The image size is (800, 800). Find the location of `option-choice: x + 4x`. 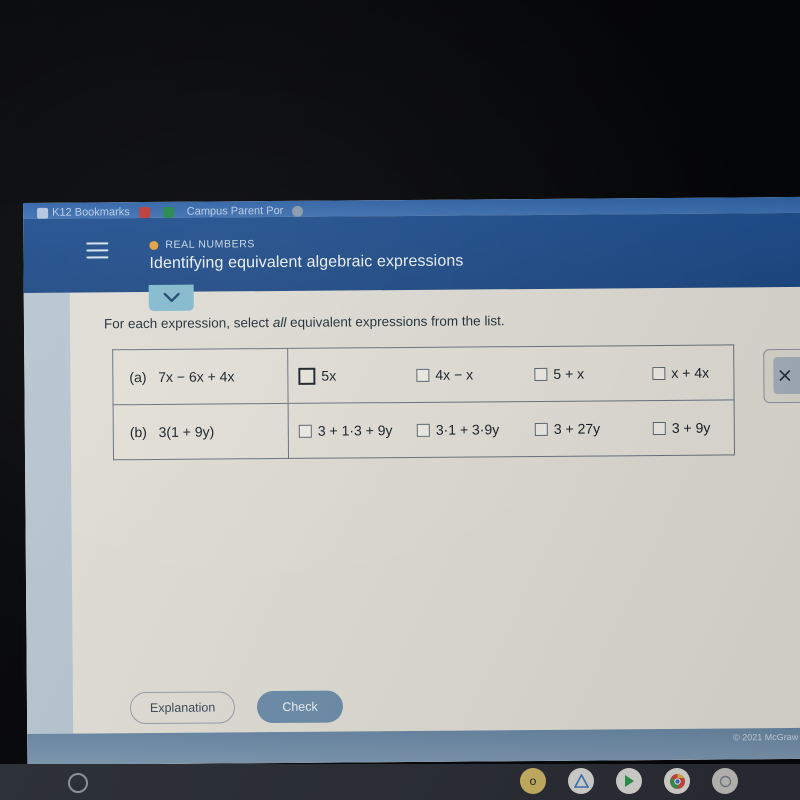

option-choice: x + 4x is located at coordinates (680, 373).